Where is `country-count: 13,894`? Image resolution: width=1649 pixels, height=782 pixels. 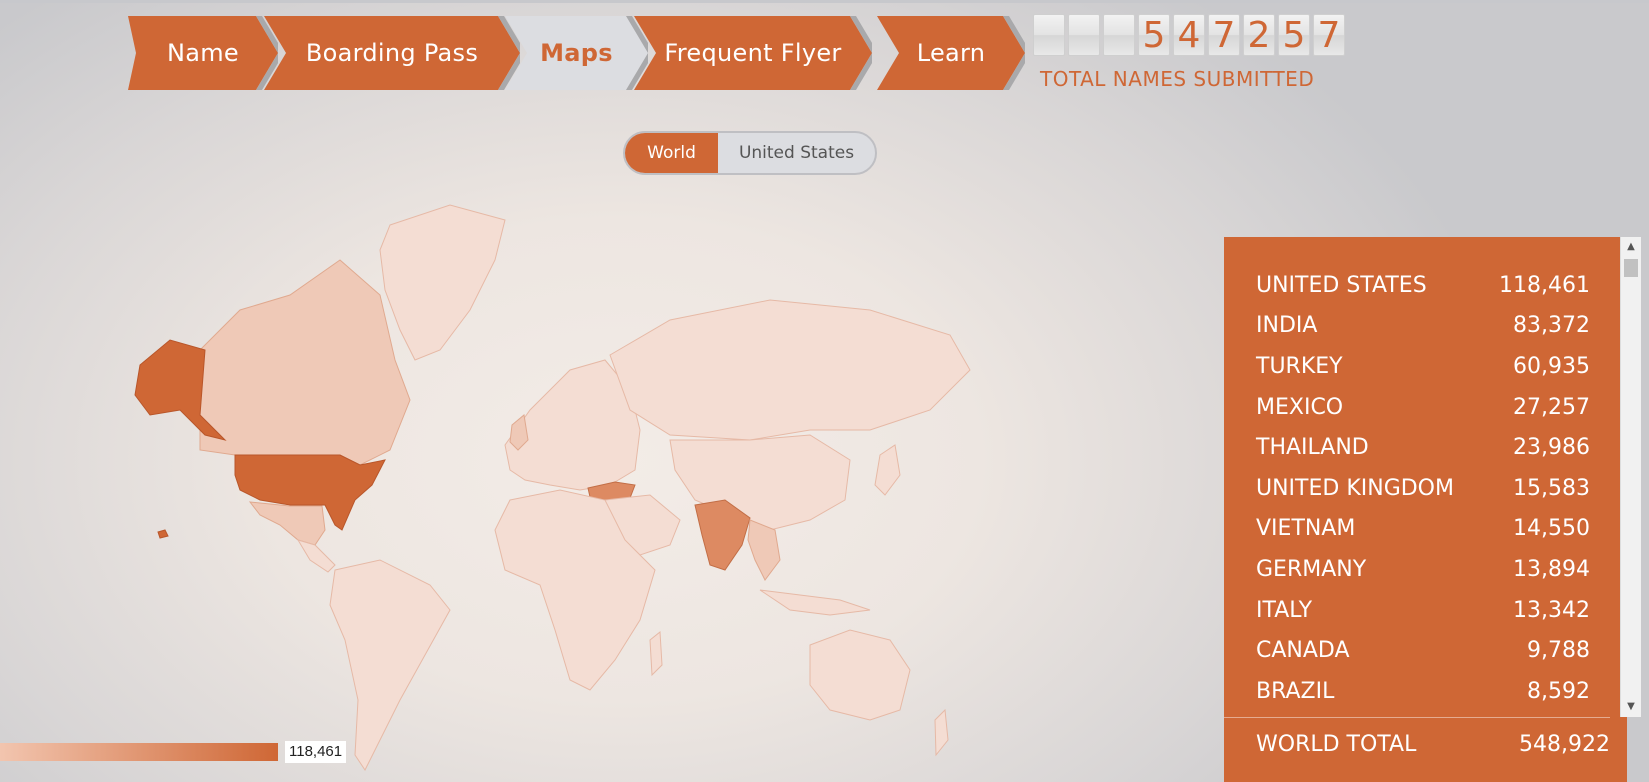 country-count: 13,894 is located at coordinates (1551, 569).